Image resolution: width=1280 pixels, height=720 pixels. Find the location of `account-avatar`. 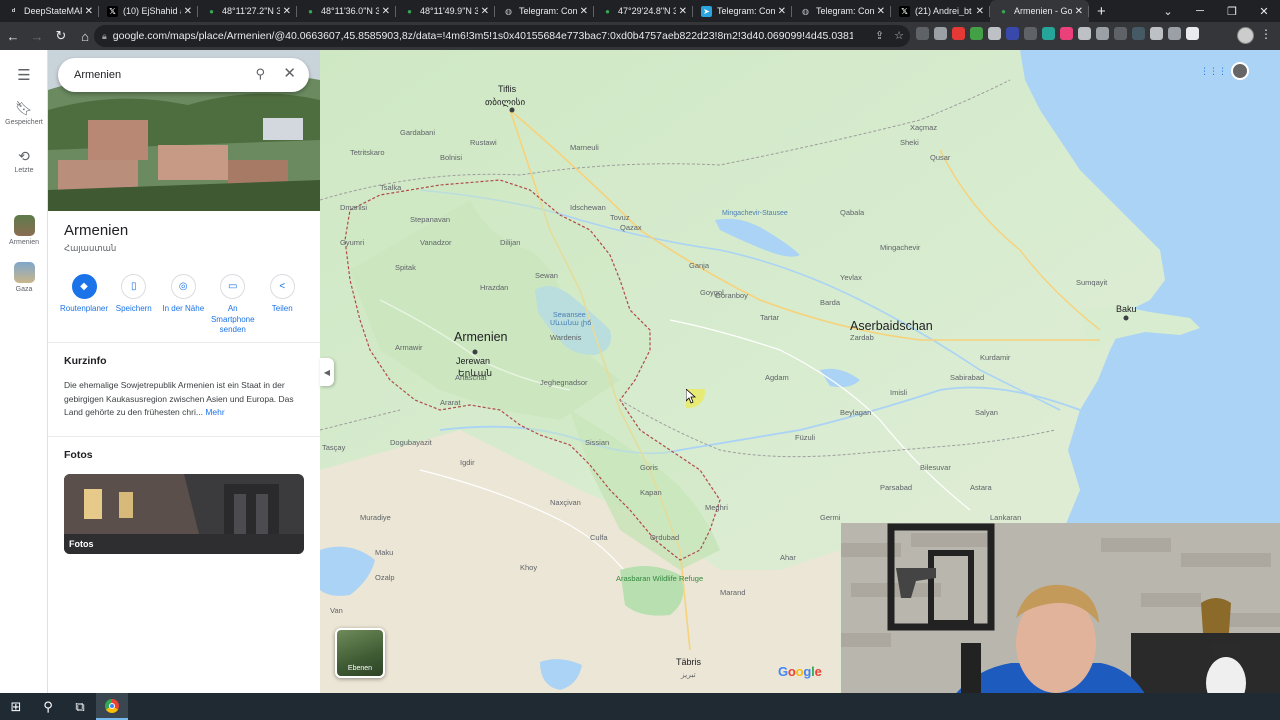

account-avatar is located at coordinates (1240, 71).